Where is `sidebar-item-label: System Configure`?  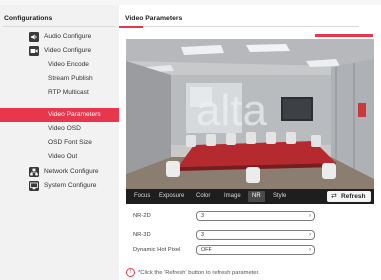
sidebar-item-label: System Configure is located at coordinates (70, 185).